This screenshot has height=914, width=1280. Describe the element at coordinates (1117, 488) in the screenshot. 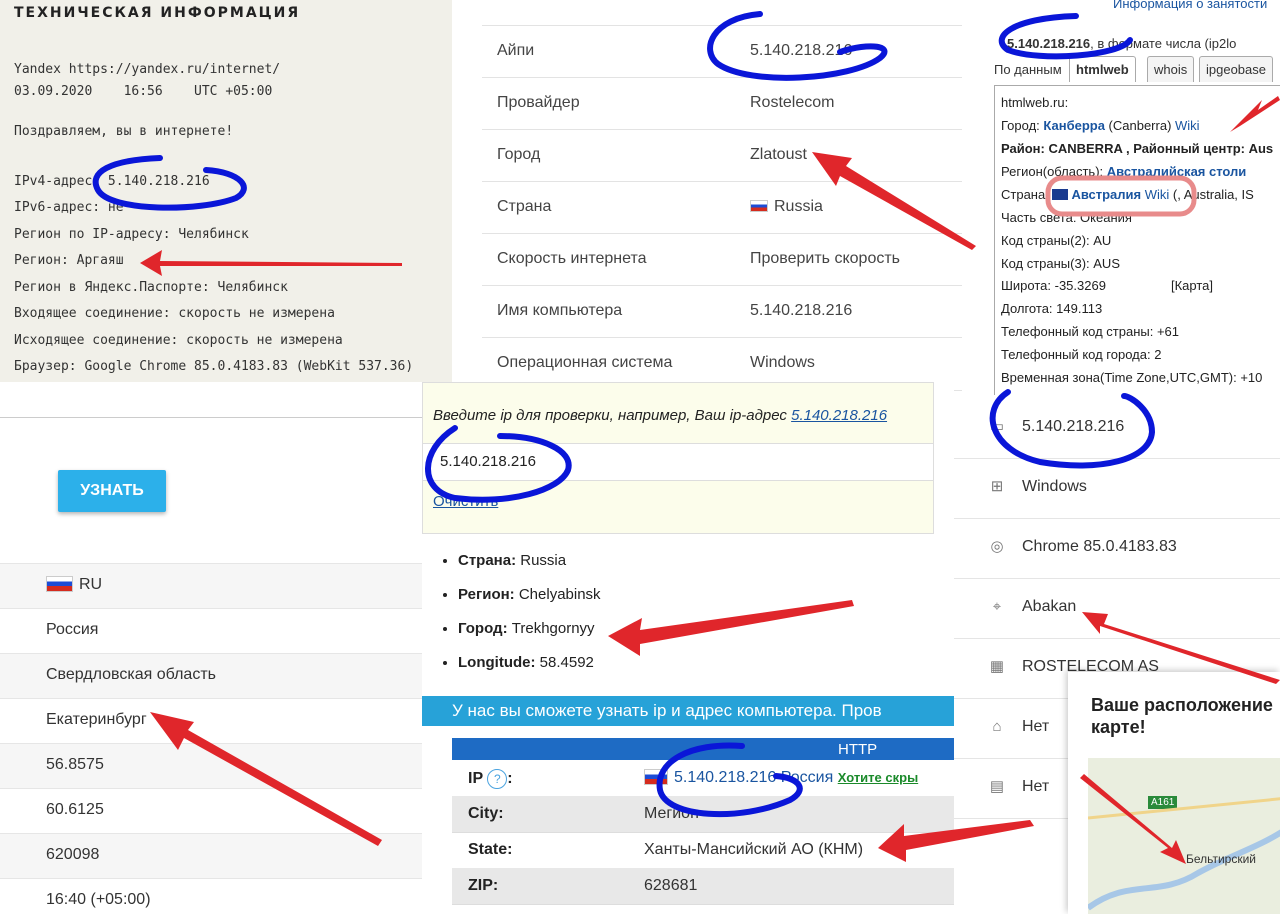

I see `list-item: ⊞ Windows` at that location.